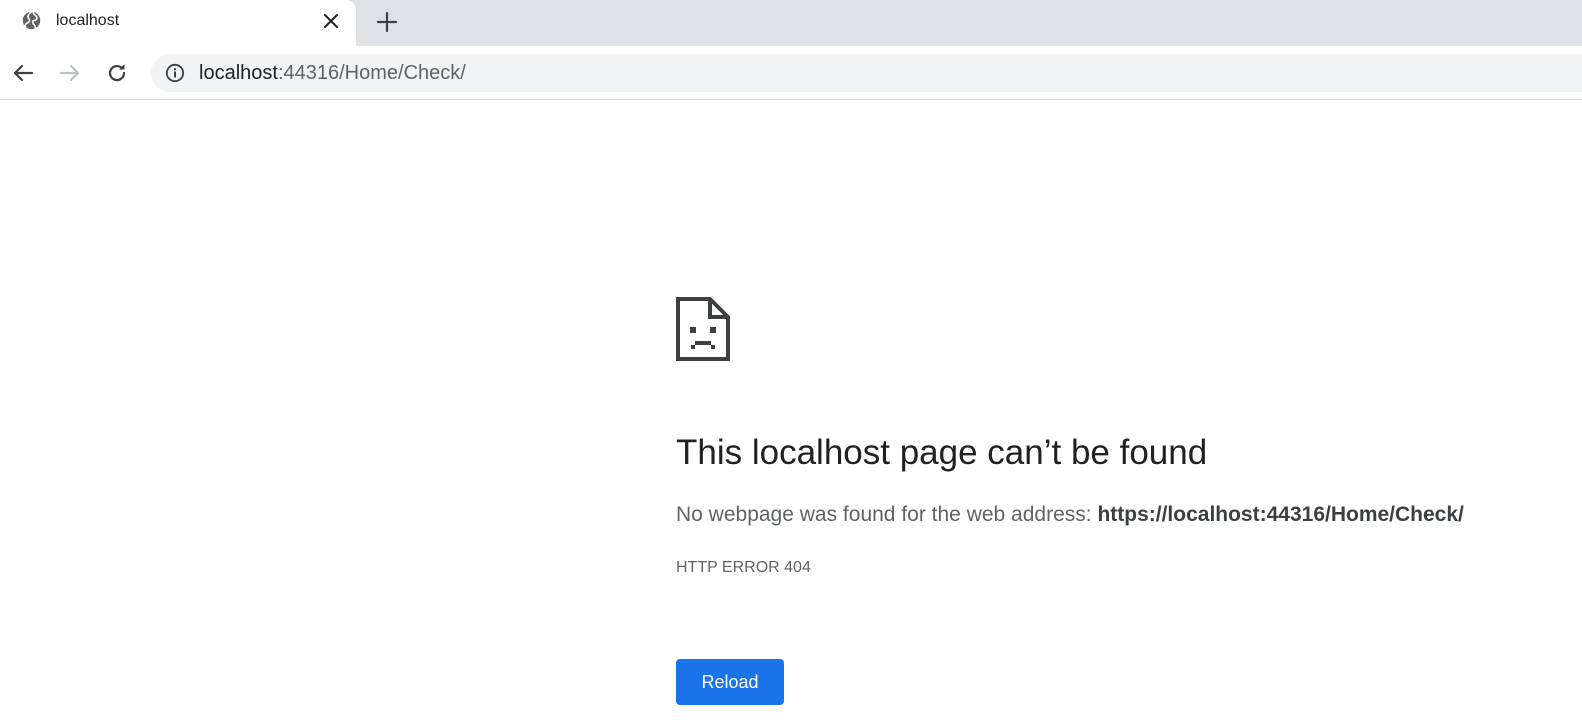  I want to click on arrow-right-icon, so click(69, 73).